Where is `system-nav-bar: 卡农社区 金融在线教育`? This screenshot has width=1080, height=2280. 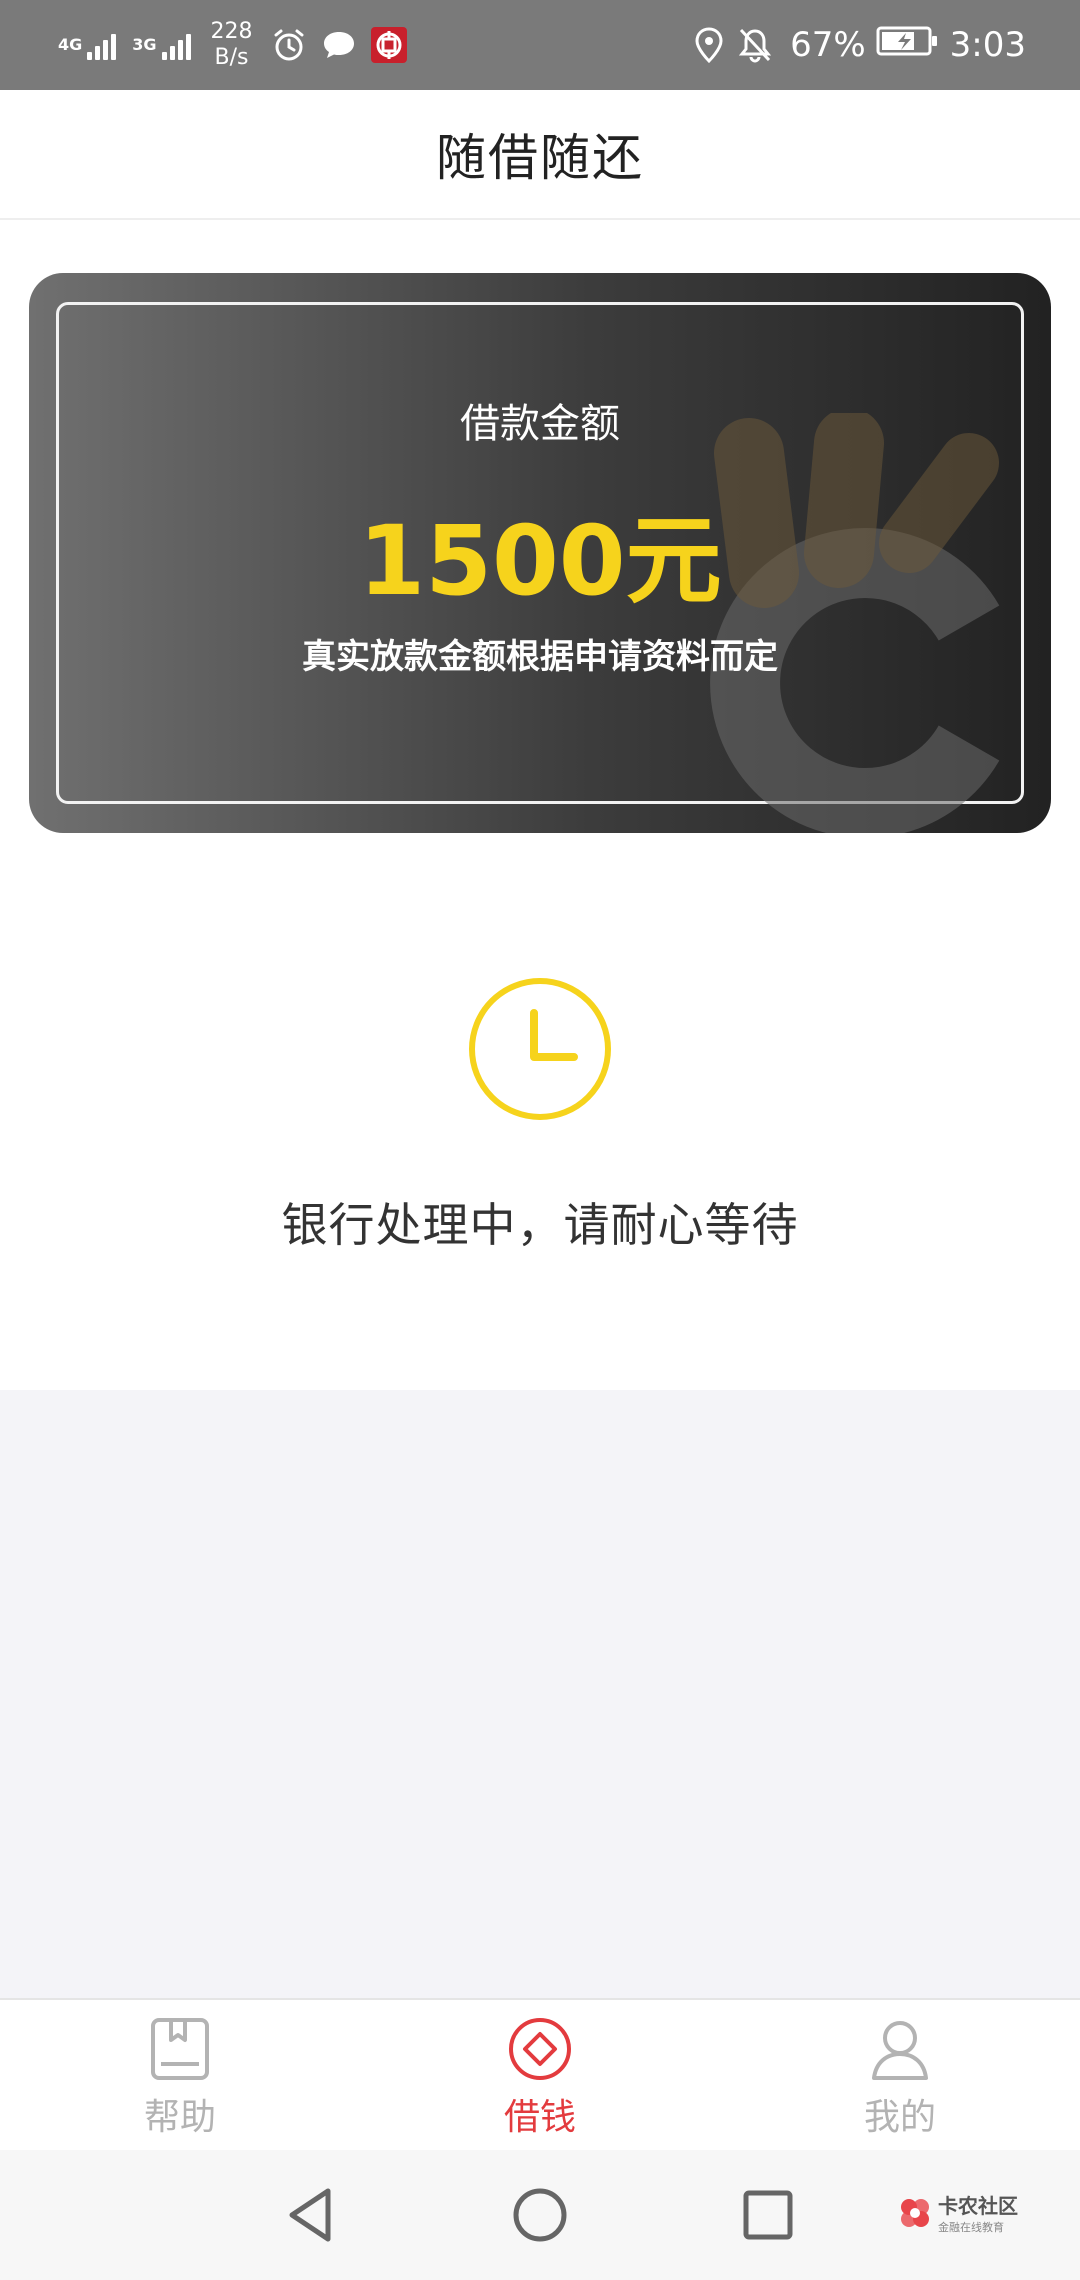 system-nav-bar: 卡农社区 金融在线教育 is located at coordinates (540, 2215).